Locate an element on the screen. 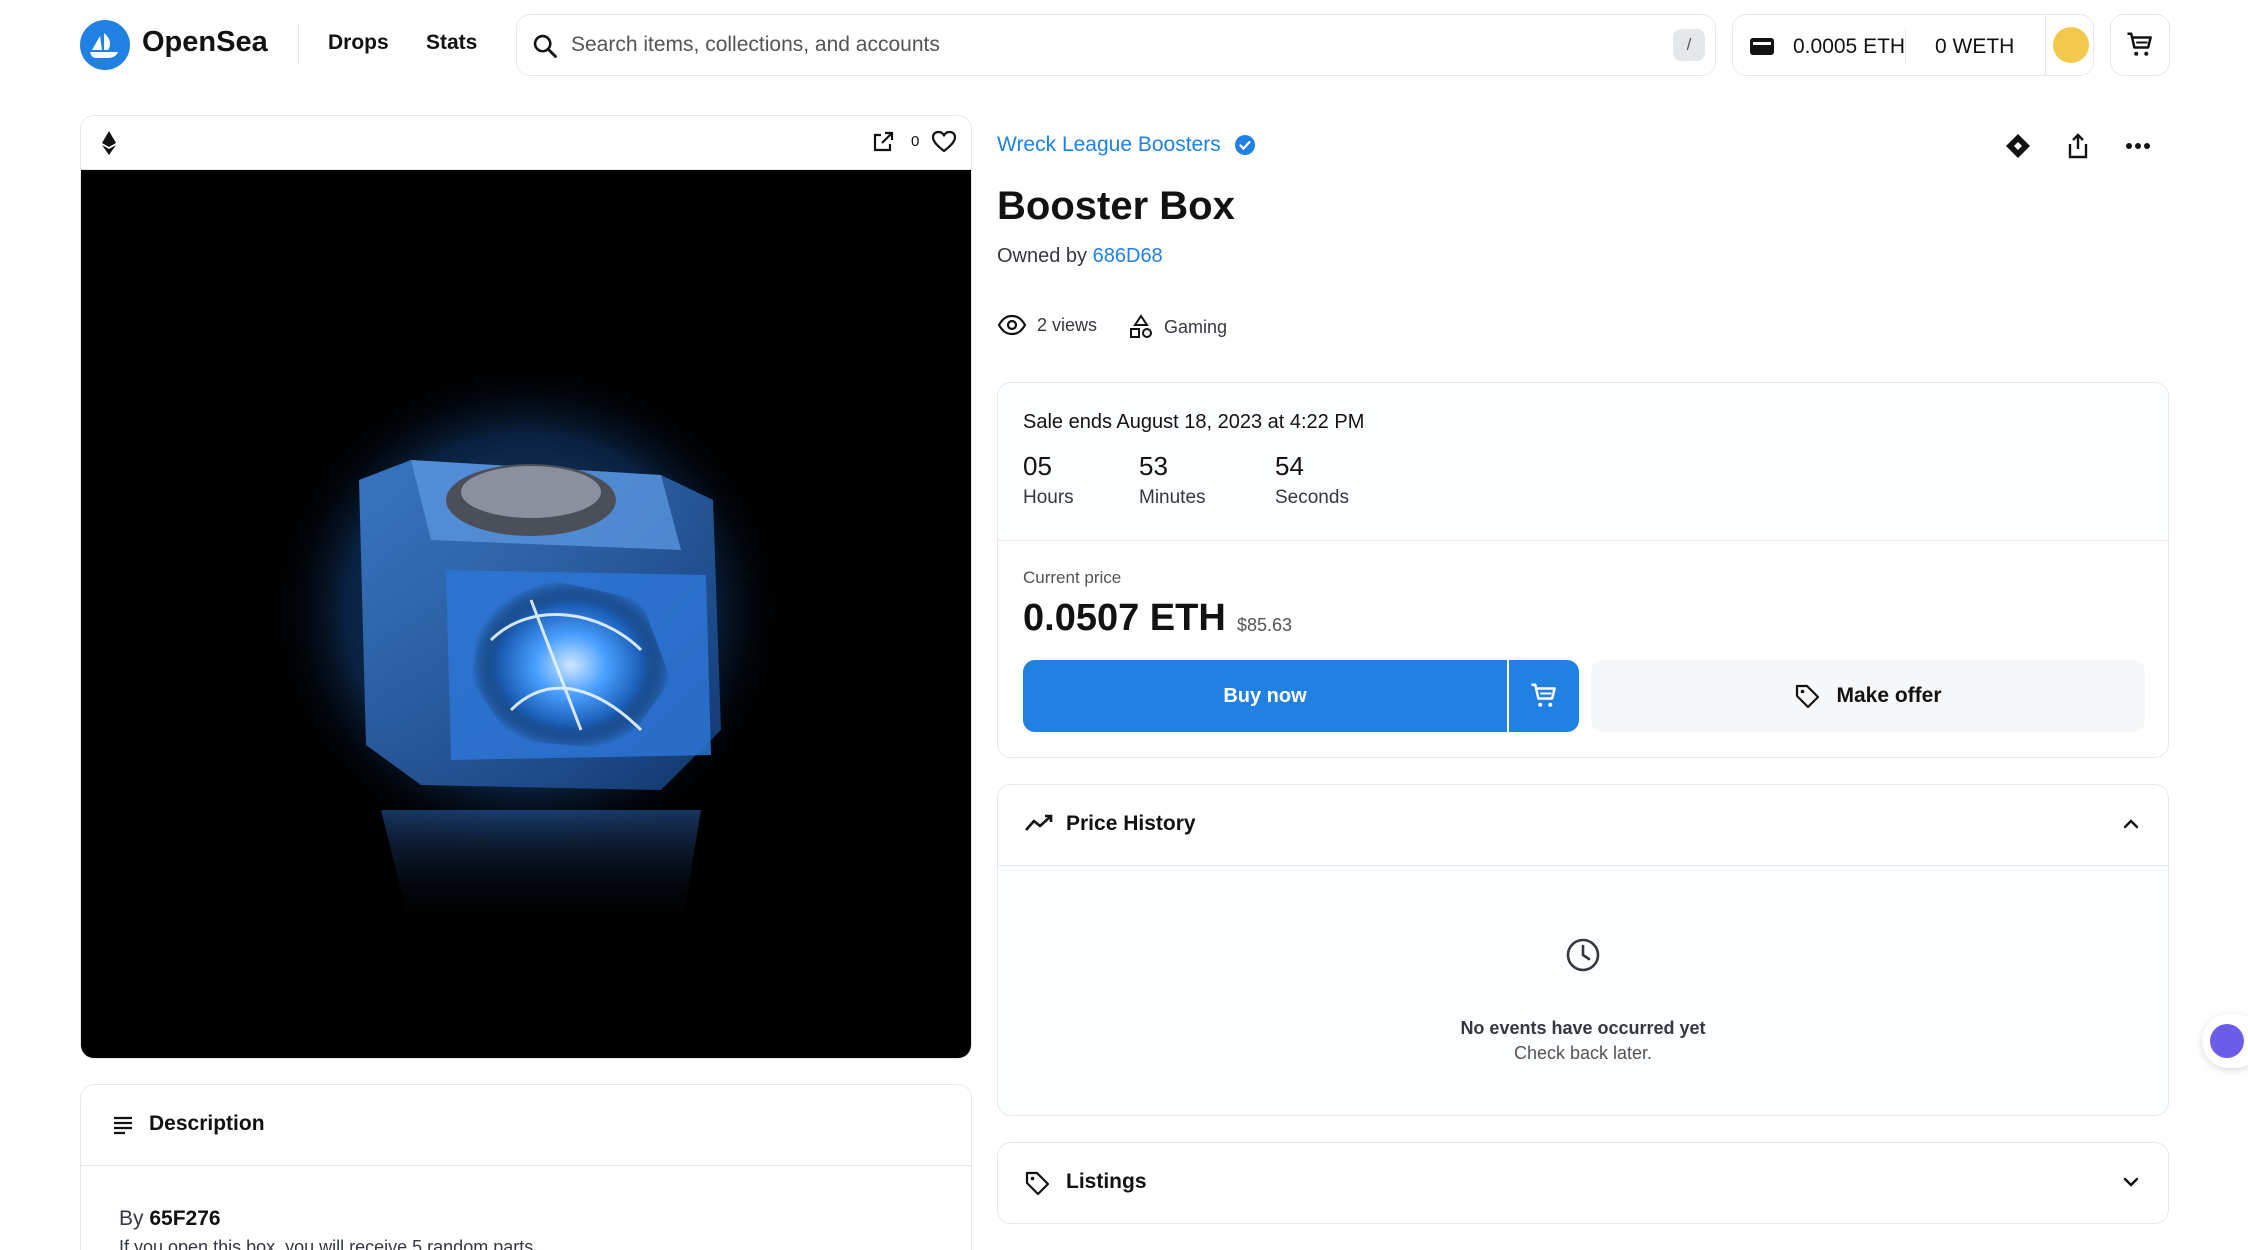 Image resolution: width=2248 pixels, height=1250 pixels. more-dots-icon is located at coordinates (2138, 146).